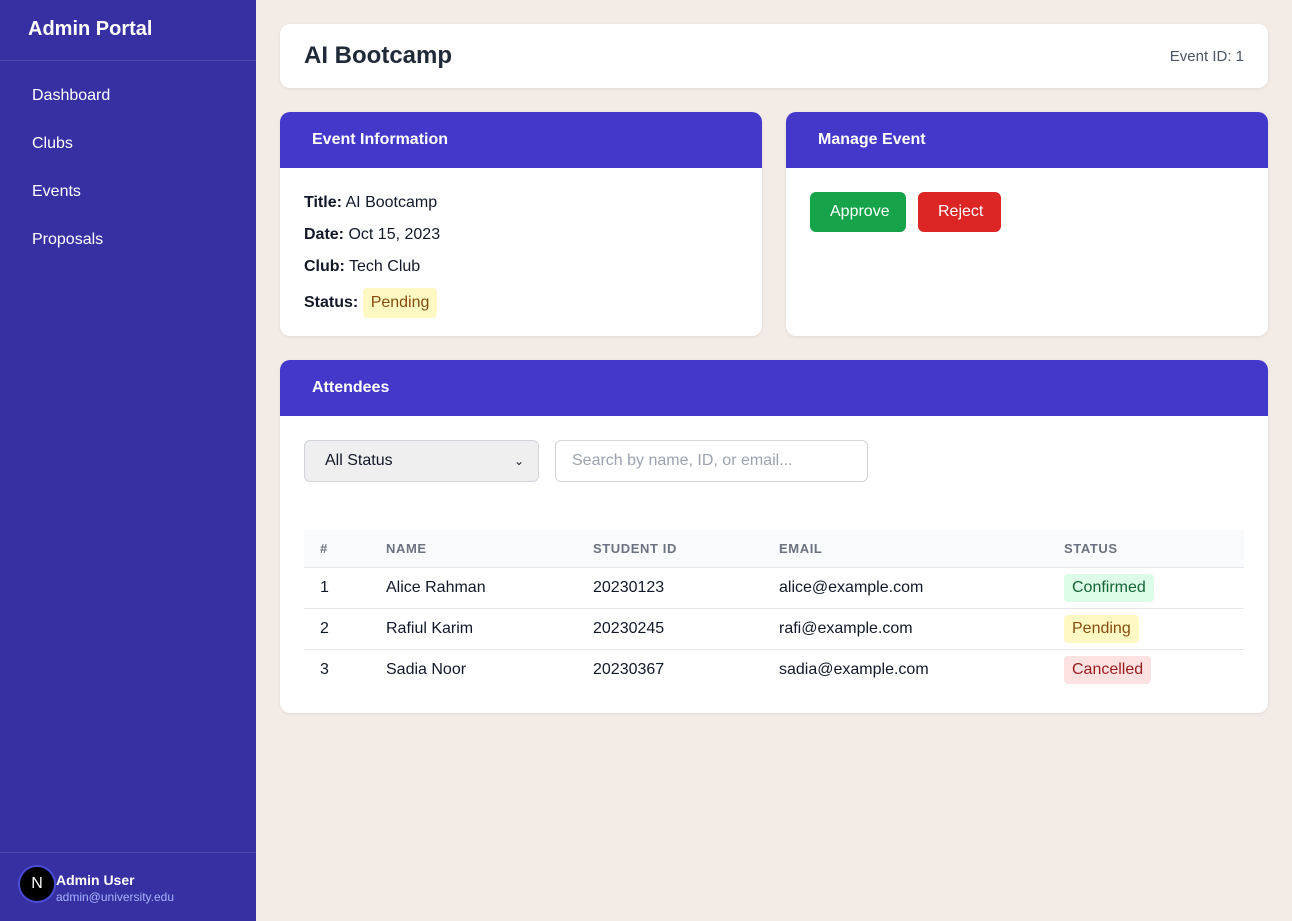 The height and width of the screenshot is (921, 1292). What do you see at coordinates (391, 202) in the screenshot?
I see `info-title-value: AI Bootcamp` at bounding box center [391, 202].